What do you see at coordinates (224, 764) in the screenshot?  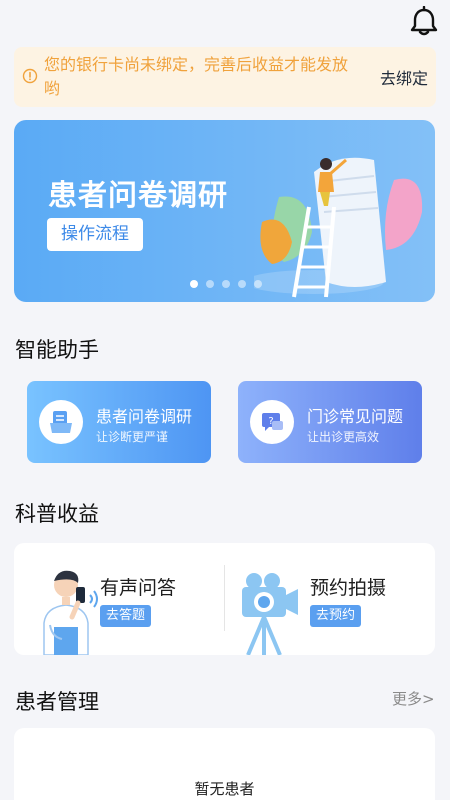 I see `patient-list: 暂无患者` at bounding box center [224, 764].